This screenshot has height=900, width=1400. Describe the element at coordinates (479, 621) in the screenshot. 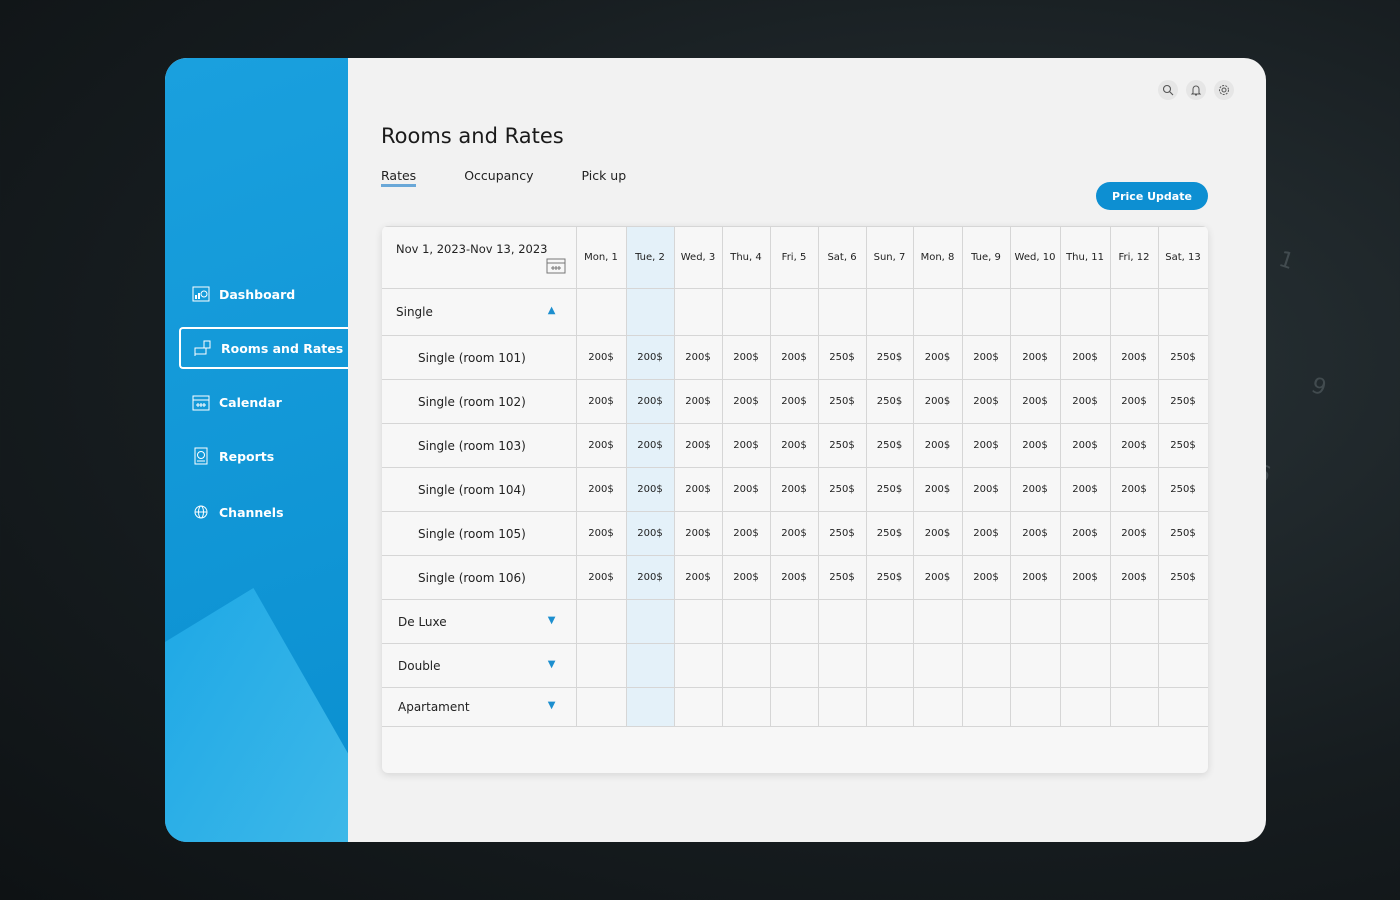

I see `room-group-toggle: De Luxe ▼` at that location.